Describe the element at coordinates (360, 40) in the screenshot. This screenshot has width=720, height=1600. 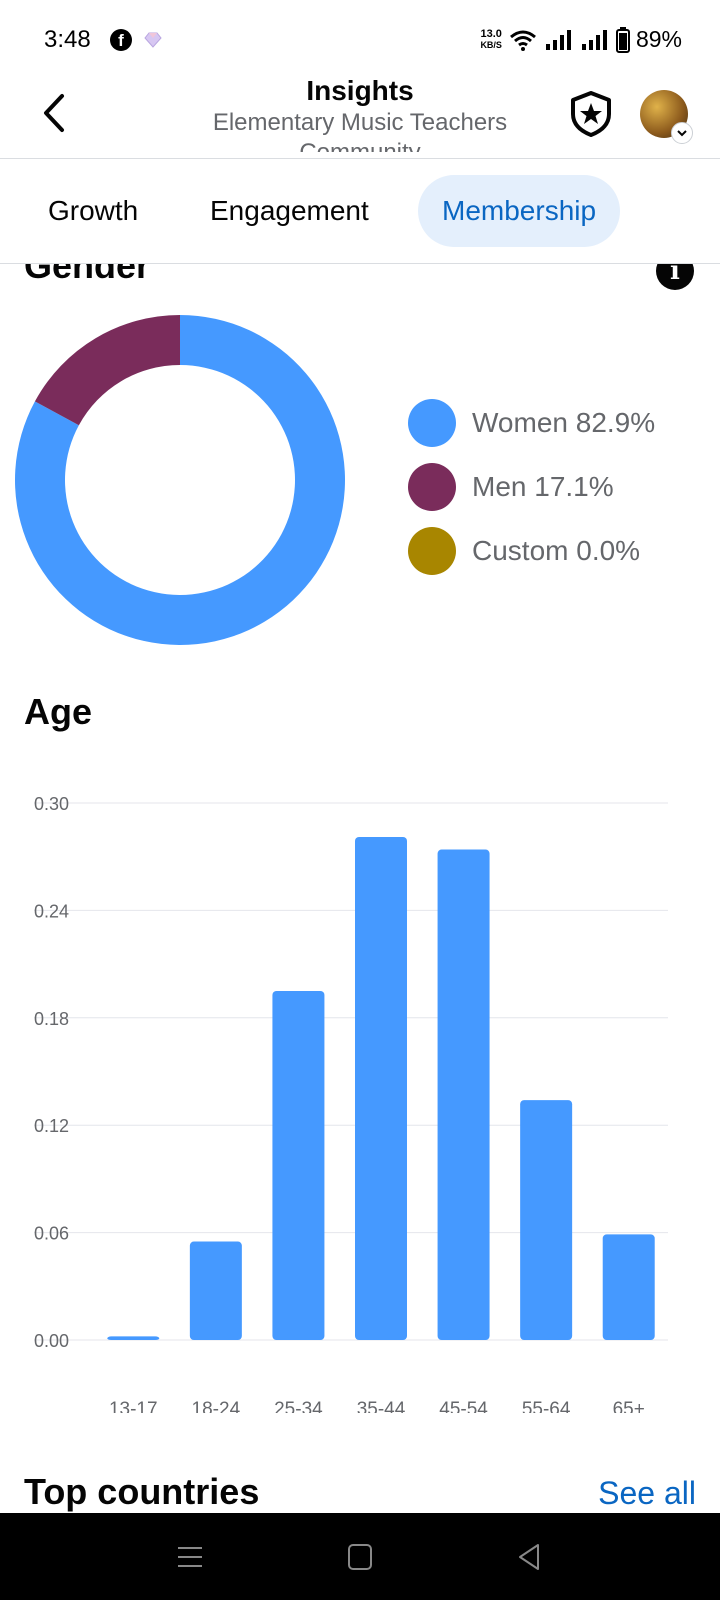
I see `status-bar: 3:48 f 13.0 KB/S 89%` at that location.